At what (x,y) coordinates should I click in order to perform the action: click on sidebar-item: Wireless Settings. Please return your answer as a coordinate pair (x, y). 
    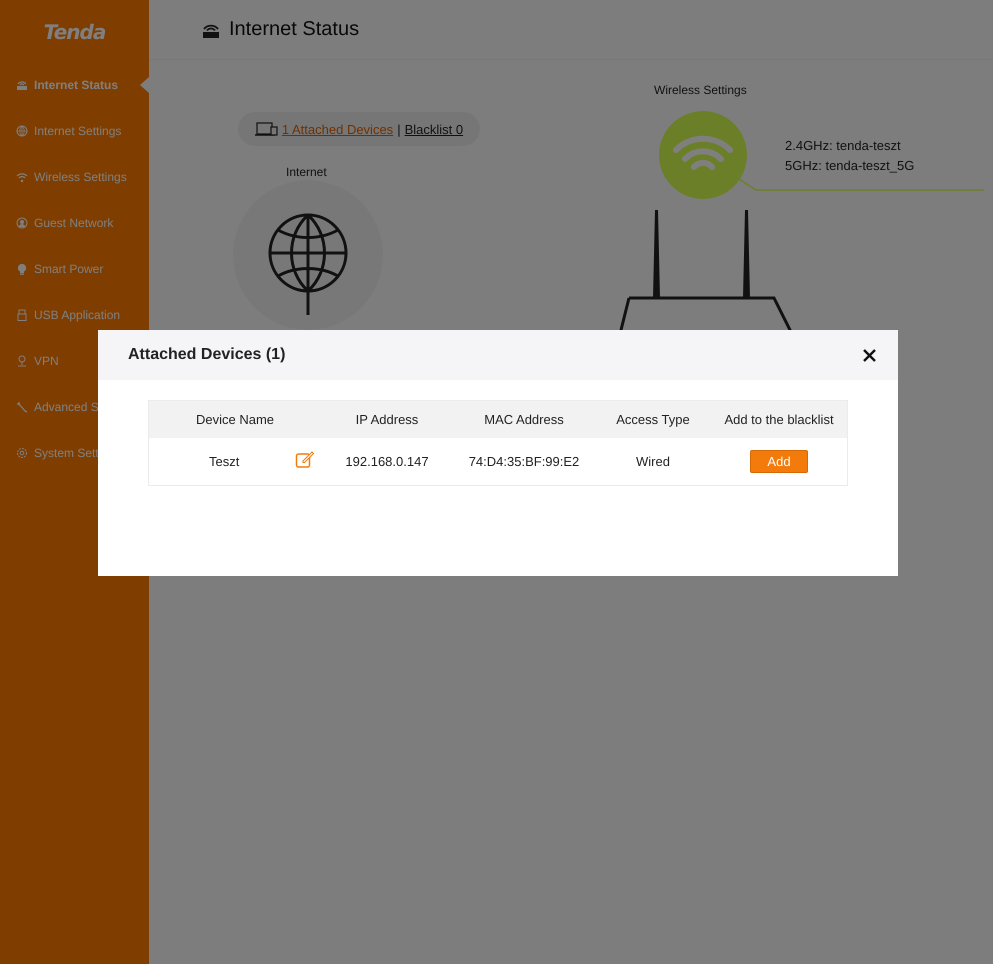
    Looking at the image, I should click on (74, 177).